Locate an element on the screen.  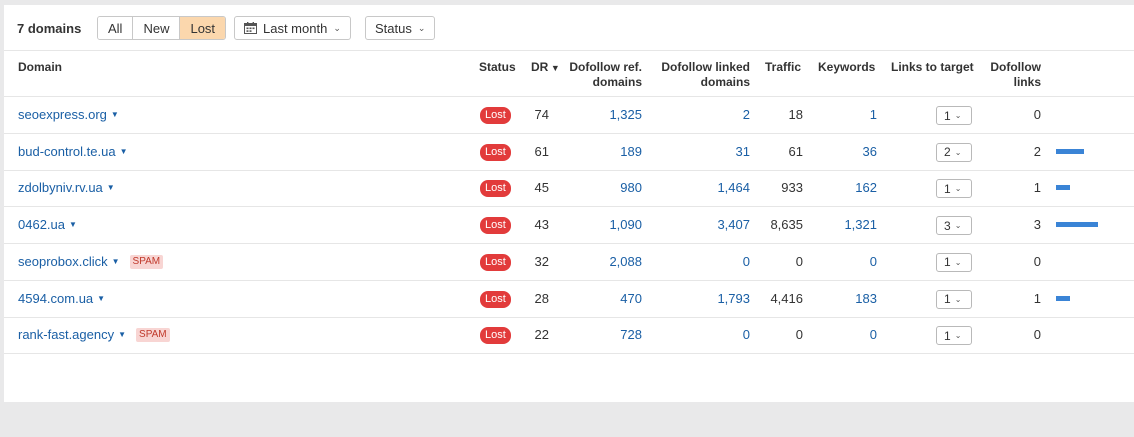
domain-name: bud-control.te.ua is located at coordinates (67, 152).